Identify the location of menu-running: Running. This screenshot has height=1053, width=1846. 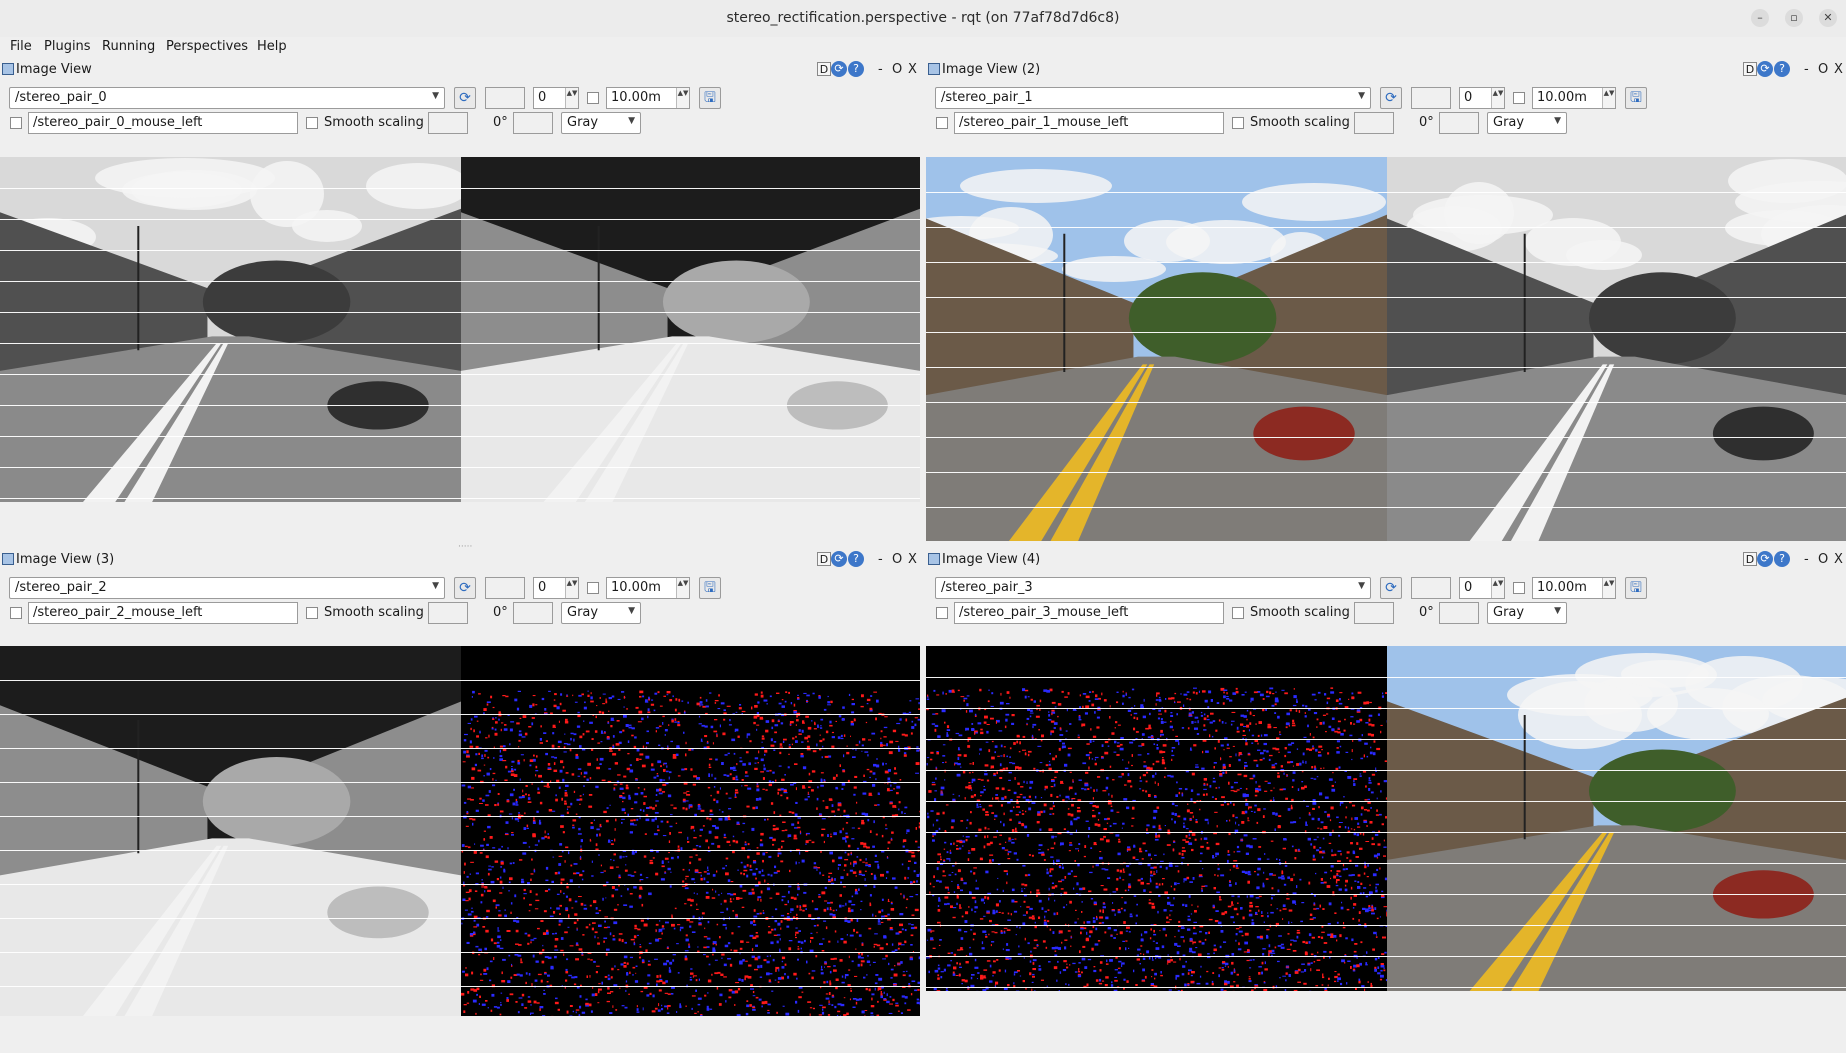
(128, 46).